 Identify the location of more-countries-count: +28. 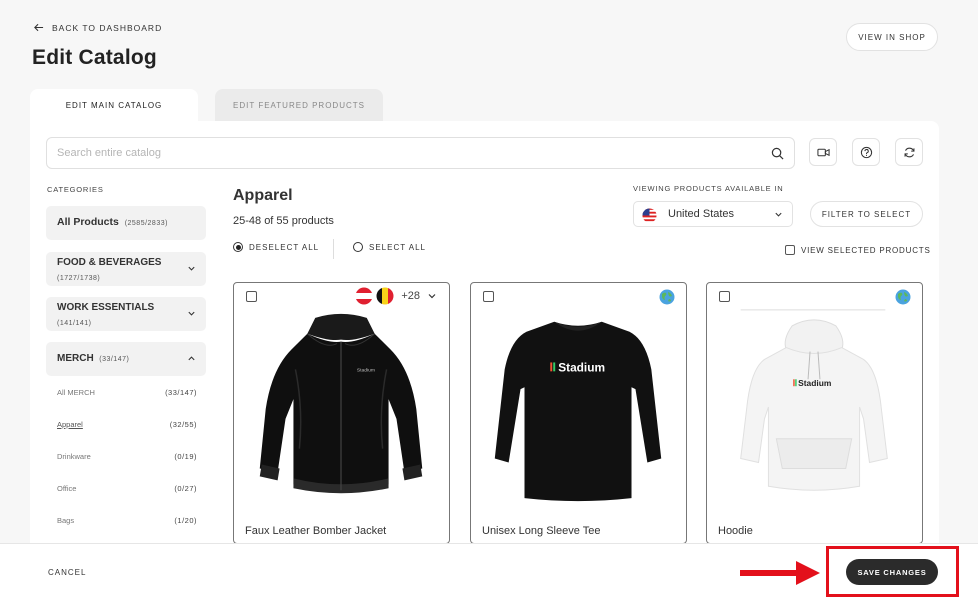
(410, 296).